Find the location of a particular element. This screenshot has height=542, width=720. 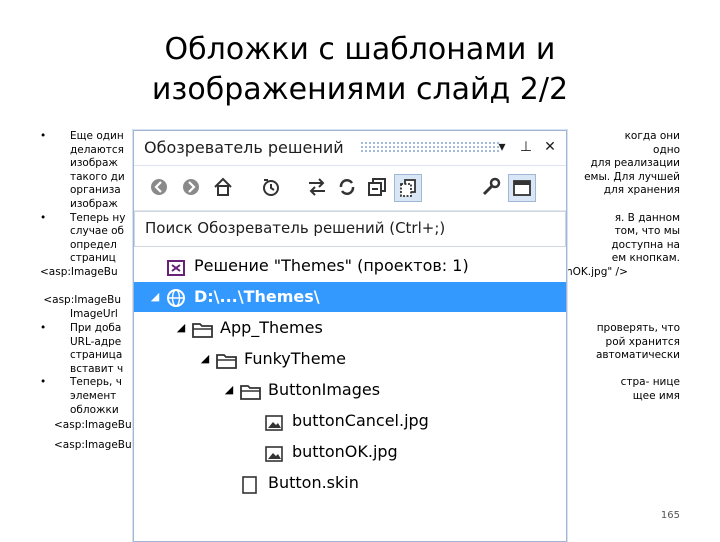

home-icon is located at coordinates (223, 187).